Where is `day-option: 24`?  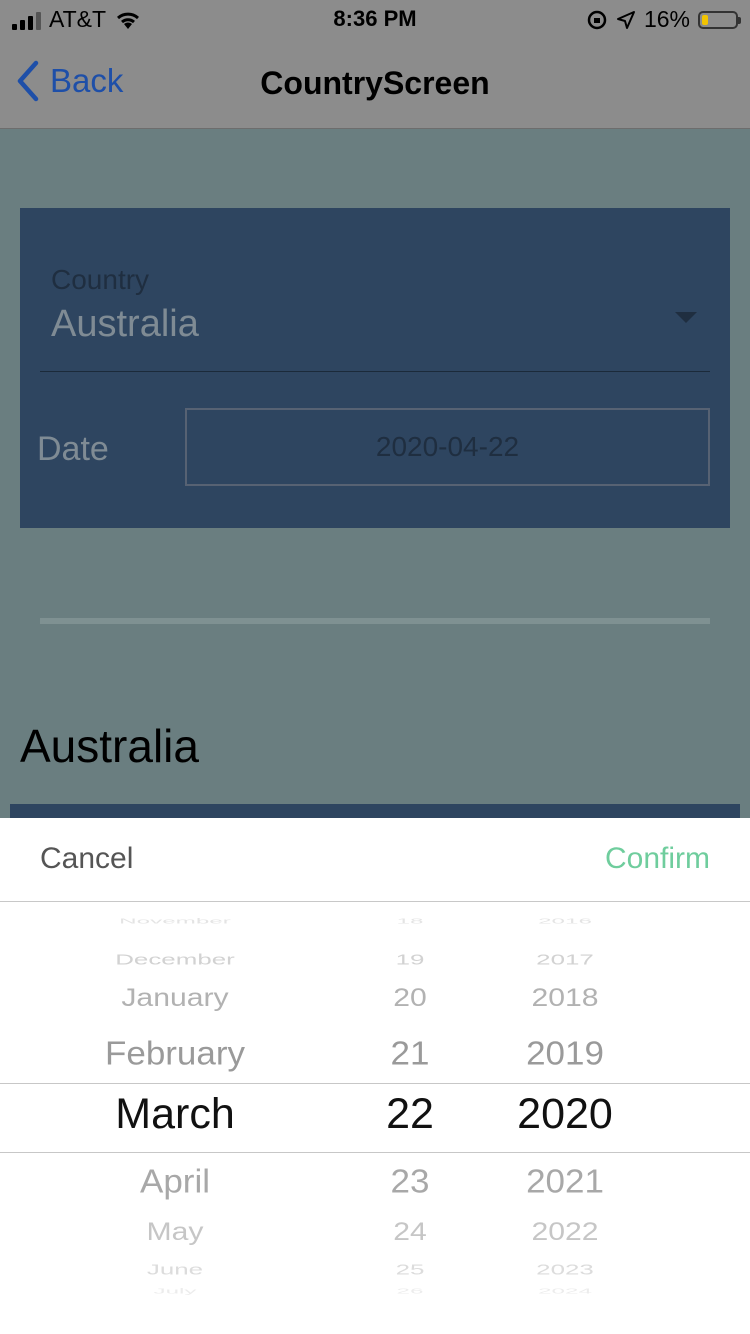 day-option: 24 is located at coordinates (410, 1232).